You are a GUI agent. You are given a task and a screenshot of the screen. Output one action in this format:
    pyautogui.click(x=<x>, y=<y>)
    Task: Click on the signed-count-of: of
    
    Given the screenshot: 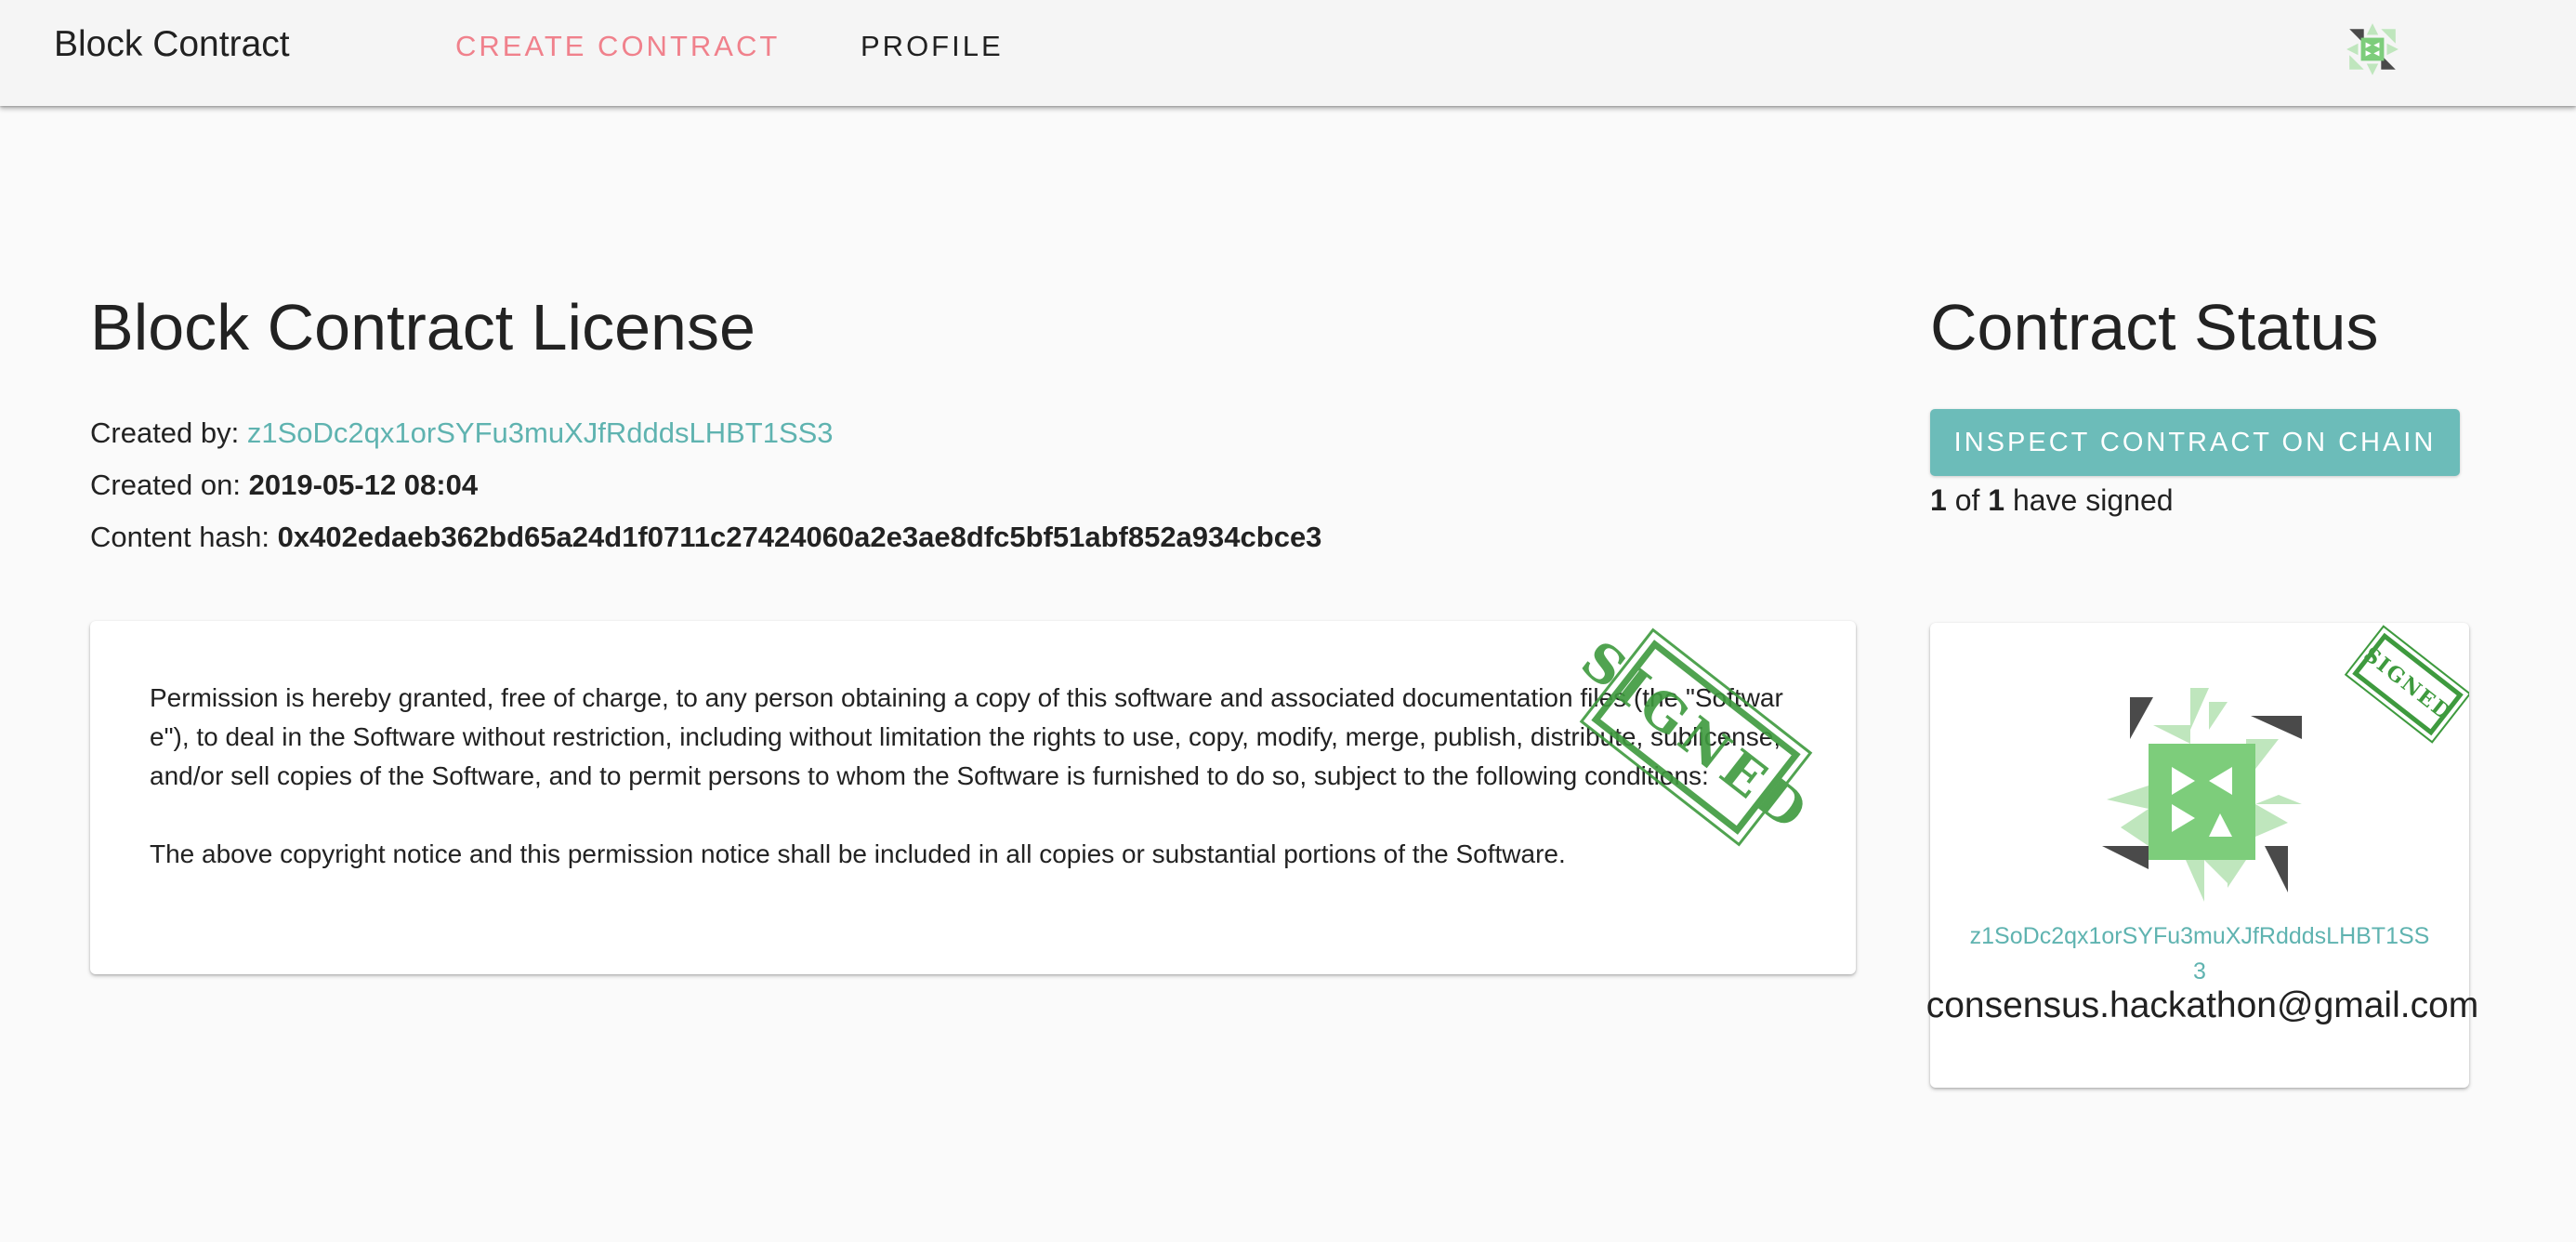 What is the action you would take?
    pyautogui.click(x=1967, y=500)
    